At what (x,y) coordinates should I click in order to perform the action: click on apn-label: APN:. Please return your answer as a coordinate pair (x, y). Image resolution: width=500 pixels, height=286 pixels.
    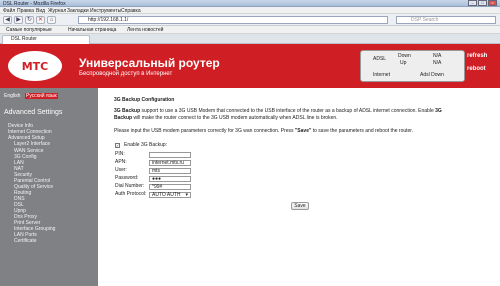
    Looking at the image, I should click on (121, 162).